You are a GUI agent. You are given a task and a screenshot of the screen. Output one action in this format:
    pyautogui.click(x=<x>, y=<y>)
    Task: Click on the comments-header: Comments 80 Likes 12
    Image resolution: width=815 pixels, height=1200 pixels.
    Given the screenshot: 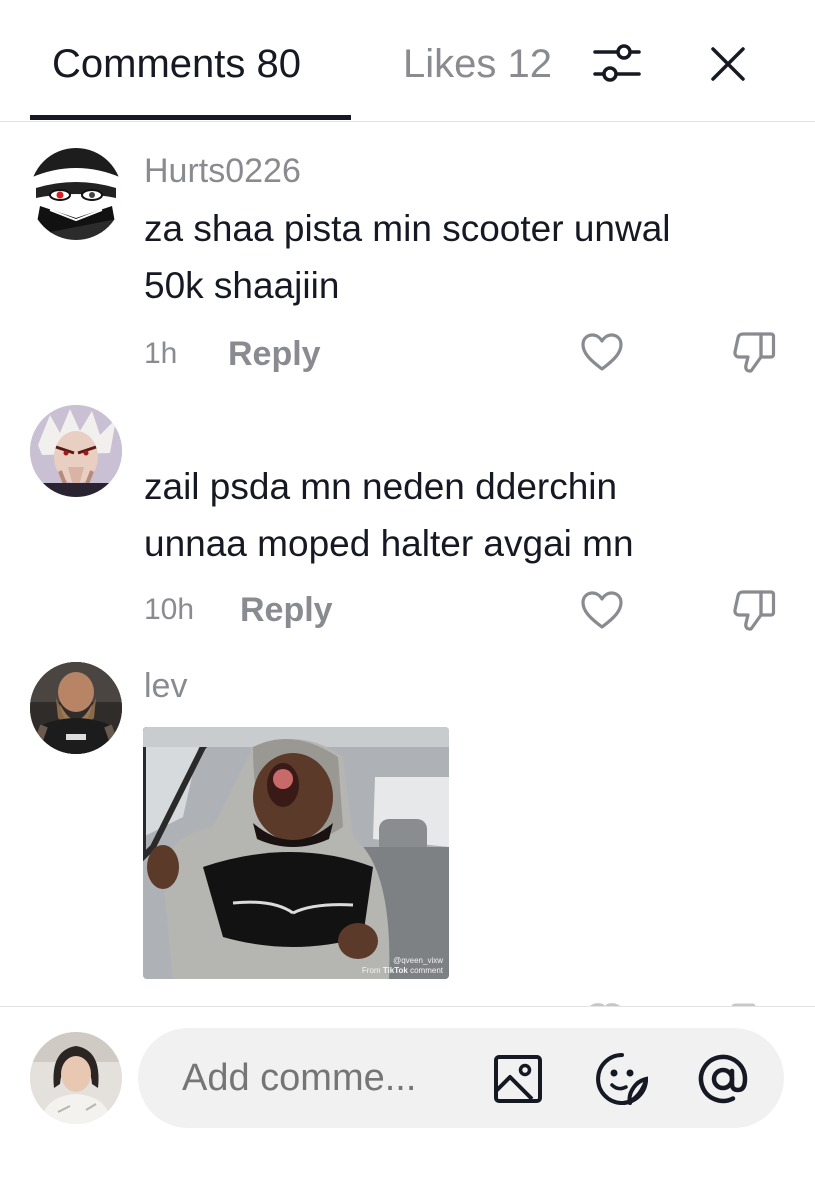 What is the action you would take?
    pyautogui.click(x=407, y=61)
    